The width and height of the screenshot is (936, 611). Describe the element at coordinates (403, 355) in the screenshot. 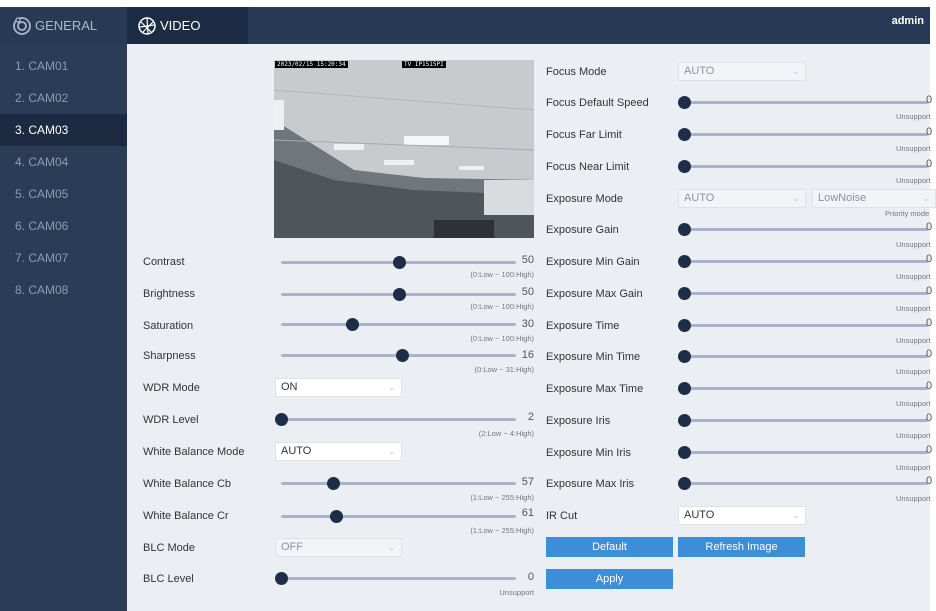

I see `sharpness-slider-handle` at that location.